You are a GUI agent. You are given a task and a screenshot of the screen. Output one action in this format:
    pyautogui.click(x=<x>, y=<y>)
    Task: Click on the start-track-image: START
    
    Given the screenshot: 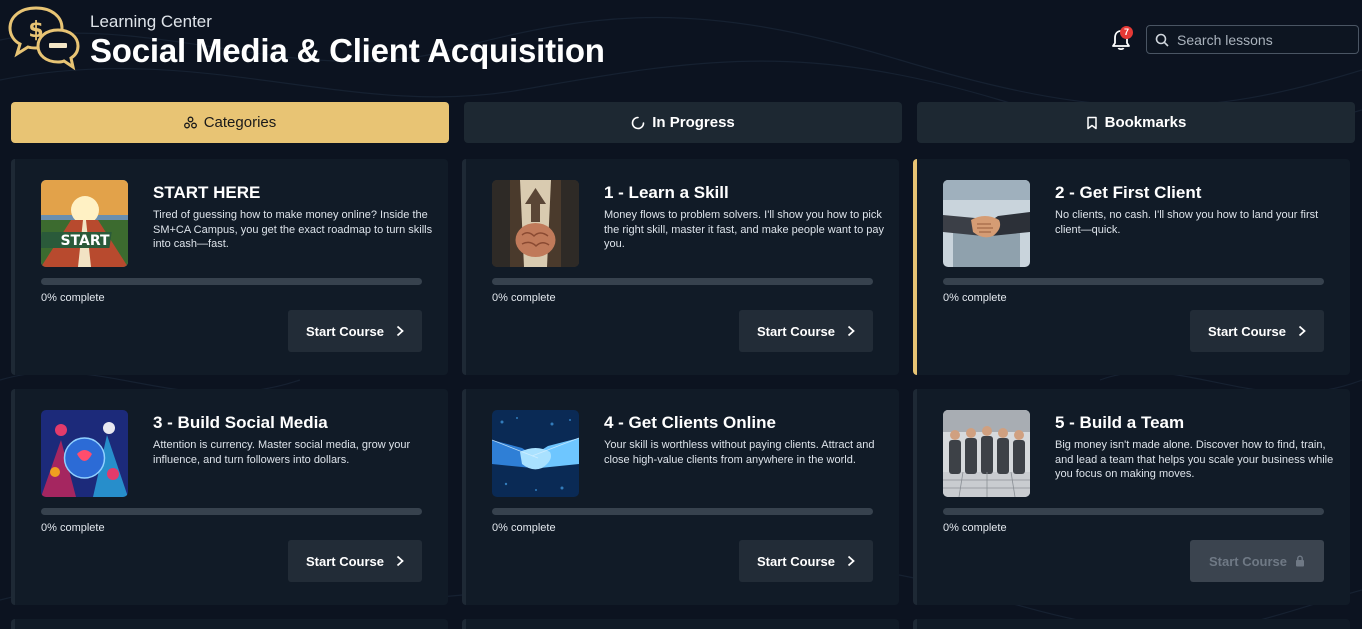 What is the action you would take?
    pyautogui.click(x=84, y=223)
    